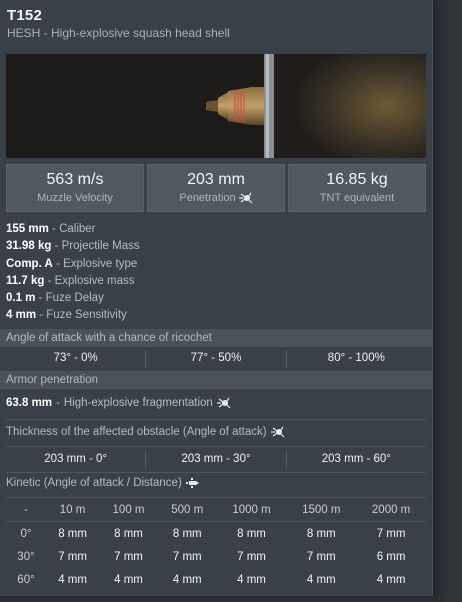 The image size is (462, 602). What do you see at coordinates (25, 280) in the screenshot?
I see `property-value: 11.7 kg` at bounding box center [25, 280].